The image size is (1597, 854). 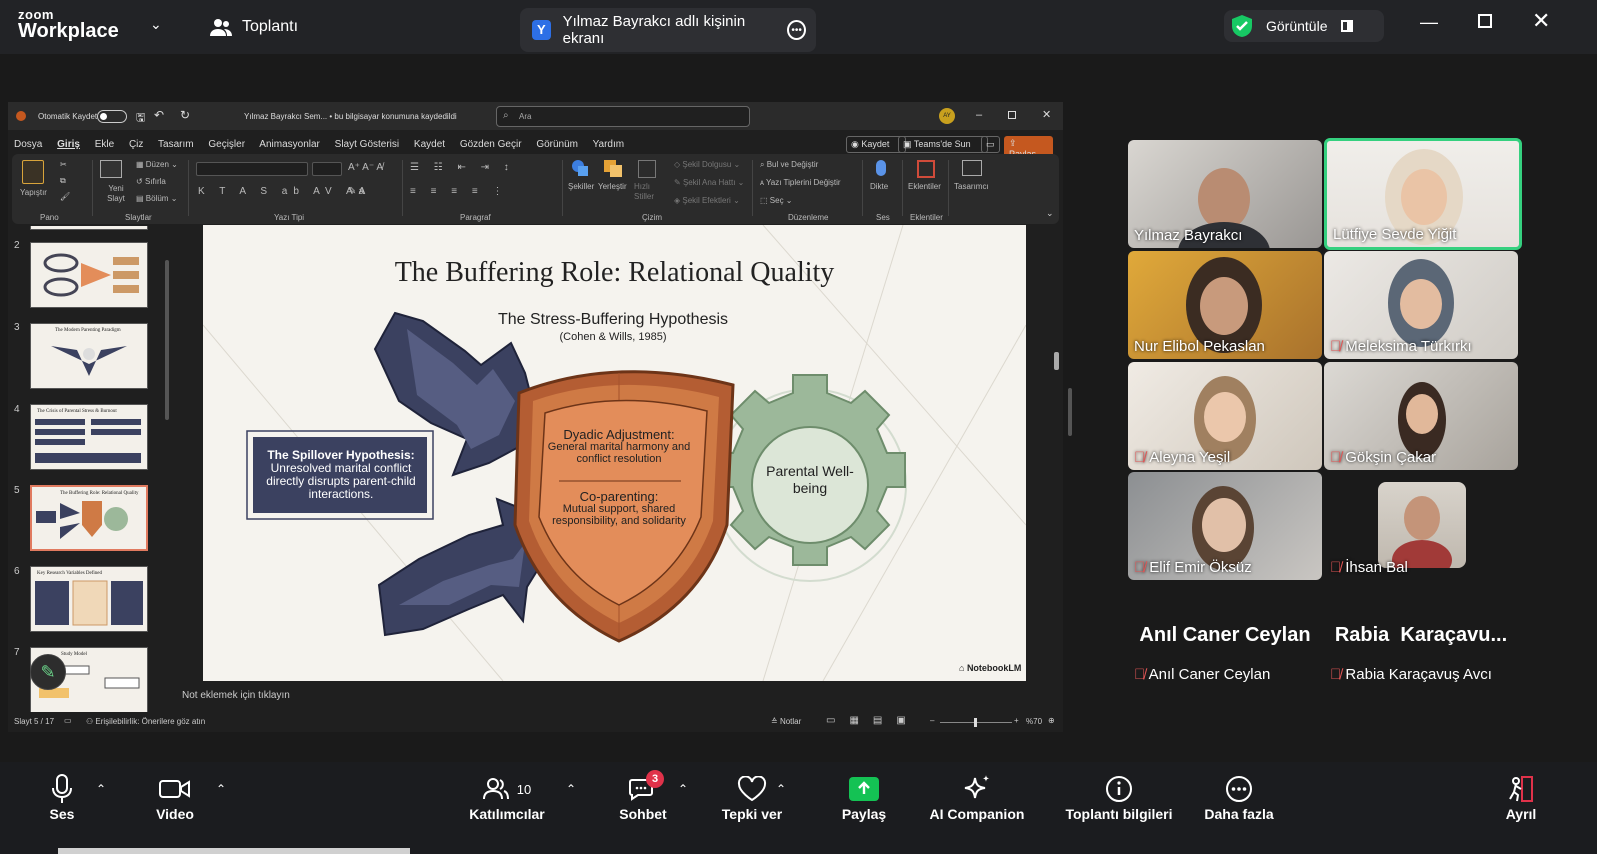 What do you see at coordinates (136, 144) in the screenshot?
I see `menu-ciz: Çiz` at bounding box center [136, 144].